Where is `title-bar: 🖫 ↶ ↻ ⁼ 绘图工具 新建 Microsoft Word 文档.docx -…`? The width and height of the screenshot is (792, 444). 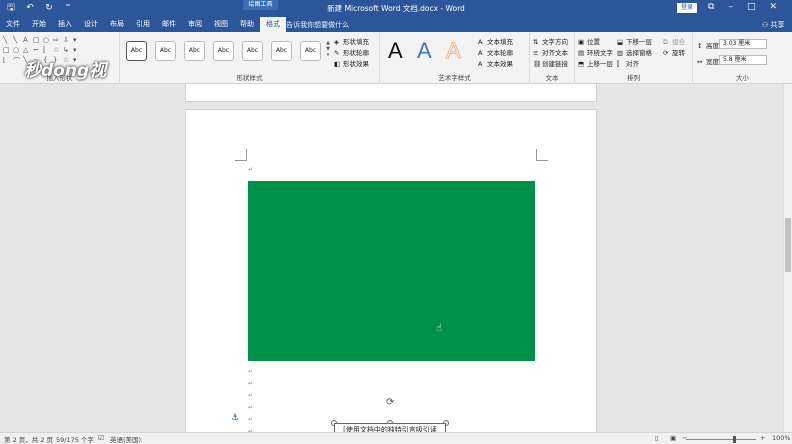 title-bar: 🖫 ↶ ↻ ⁼ 绘图工具 新建 Microsoft Word 文档.docx -… is located at coordinates (396, 8).